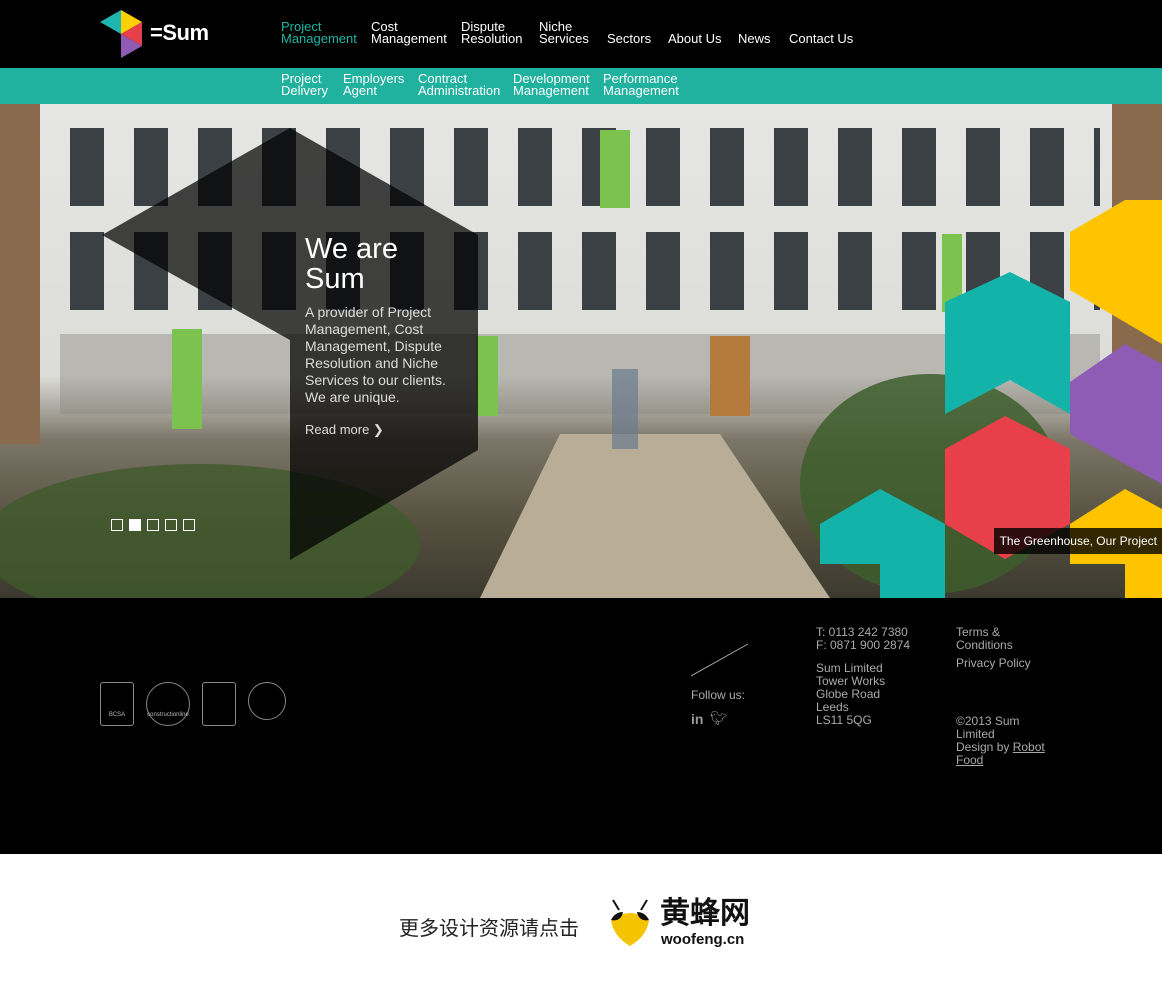 The height and width of the screenshot is (1001, 1162). Describe the element at coordinates (720, 660) in the screenshot. I see `divider-line` at that location.